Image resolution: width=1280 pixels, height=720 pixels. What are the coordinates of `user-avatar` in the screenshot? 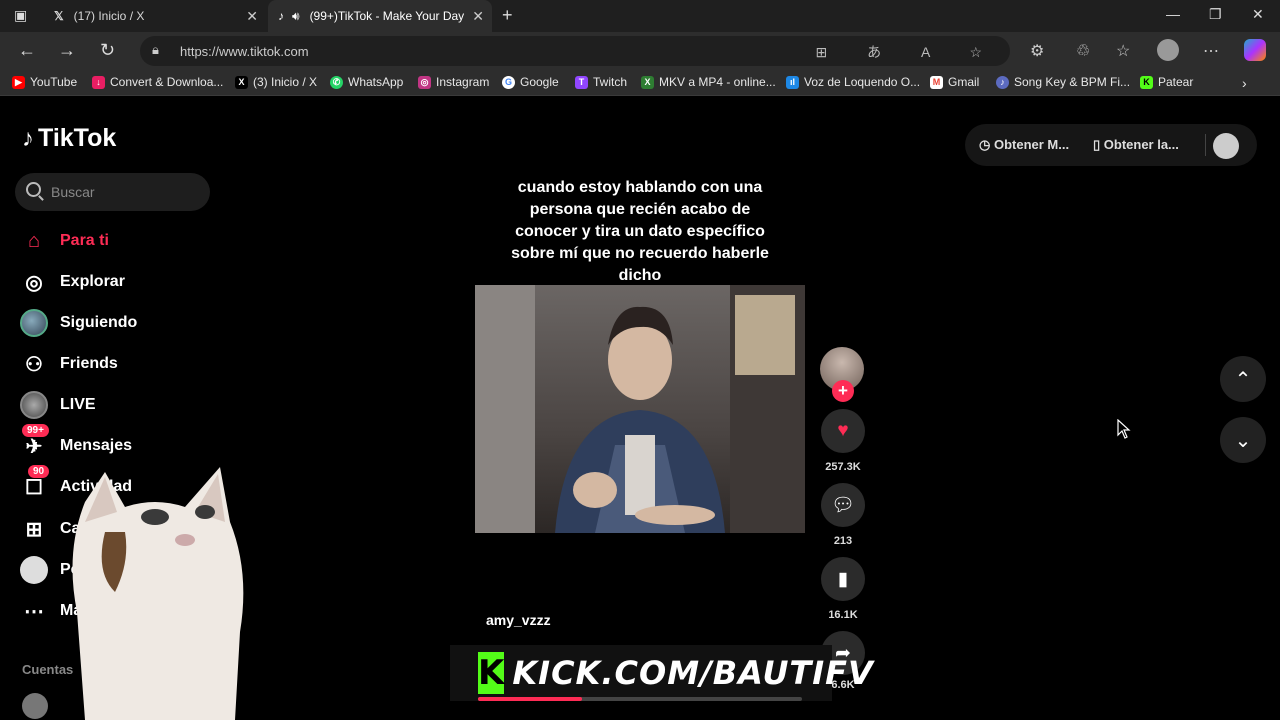 It's located at (1226, 146).